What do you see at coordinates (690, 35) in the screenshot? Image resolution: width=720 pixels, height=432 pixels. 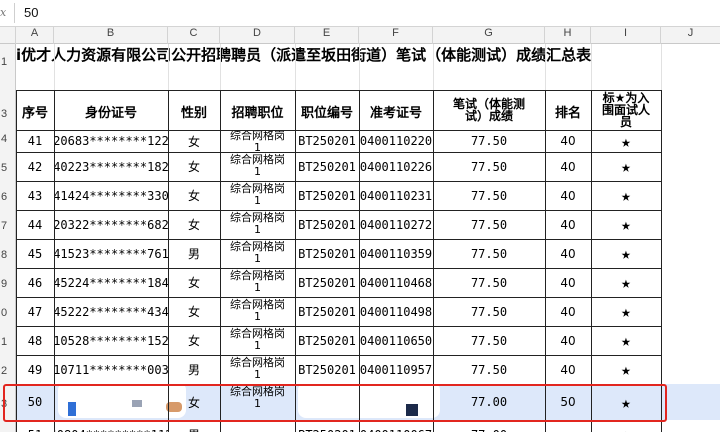 I see `column-header-j: J` at bounding box center [690, 35].